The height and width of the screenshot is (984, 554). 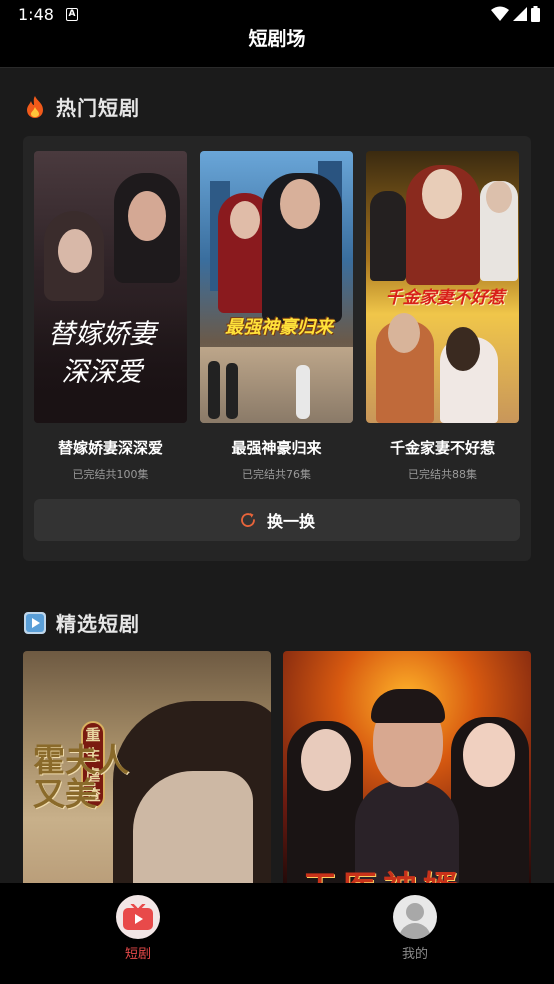 I want to click on featured-poster: 天医神婿, so click(x=407, y=771).